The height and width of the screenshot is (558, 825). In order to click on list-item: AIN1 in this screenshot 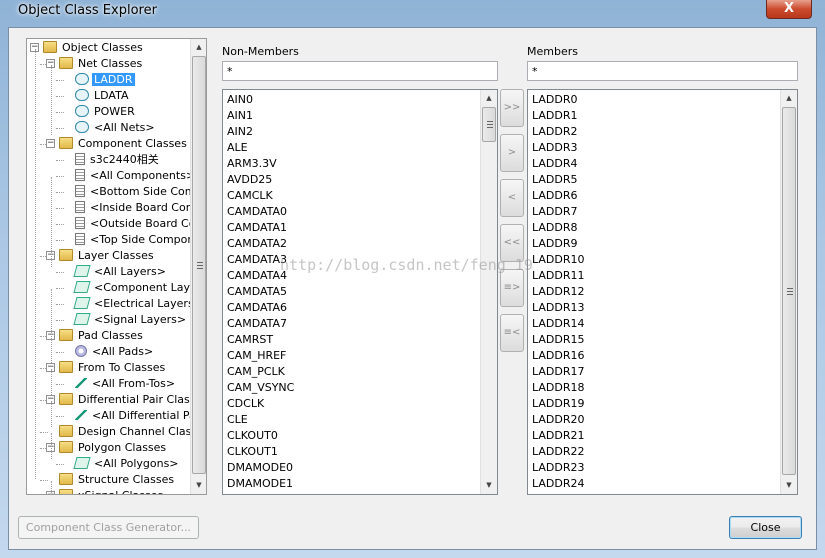, I will do `click(258, 116)`.